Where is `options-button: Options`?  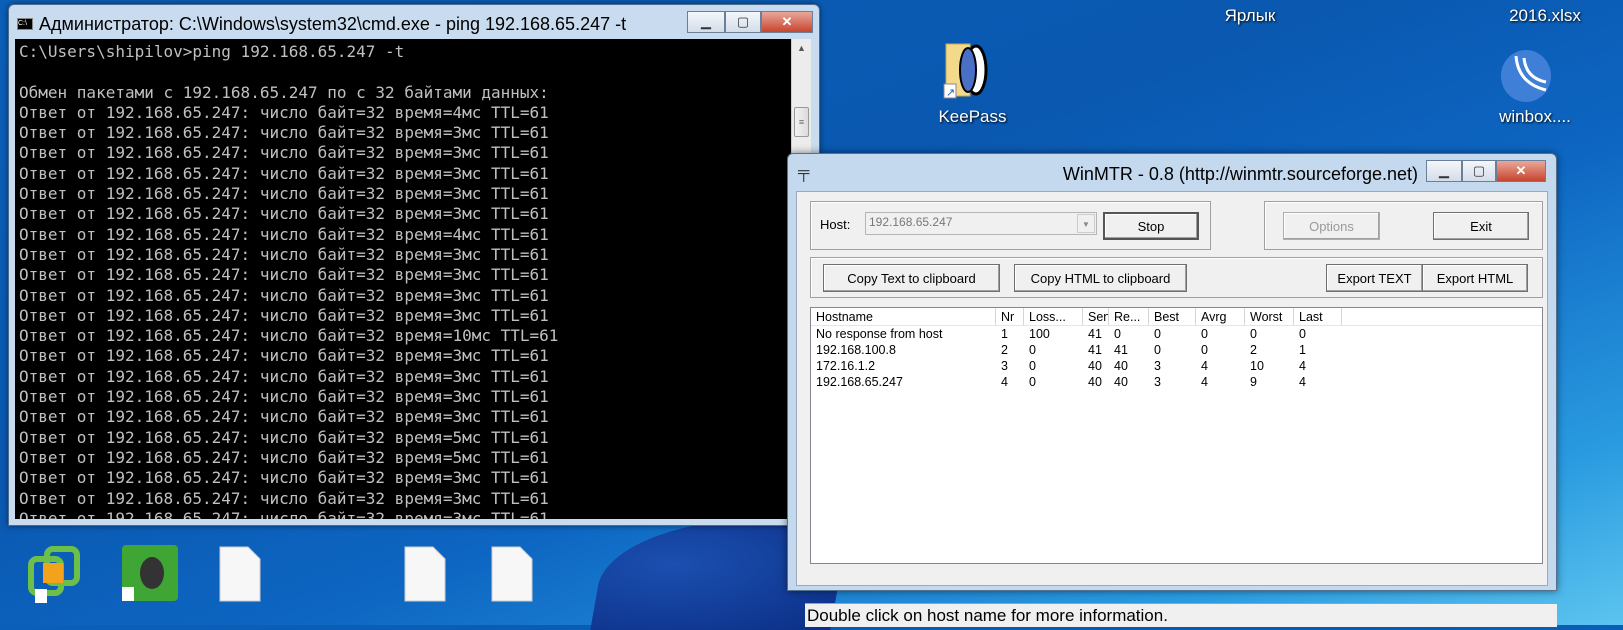
options-button: Options is located at coordinates (1331, 226).